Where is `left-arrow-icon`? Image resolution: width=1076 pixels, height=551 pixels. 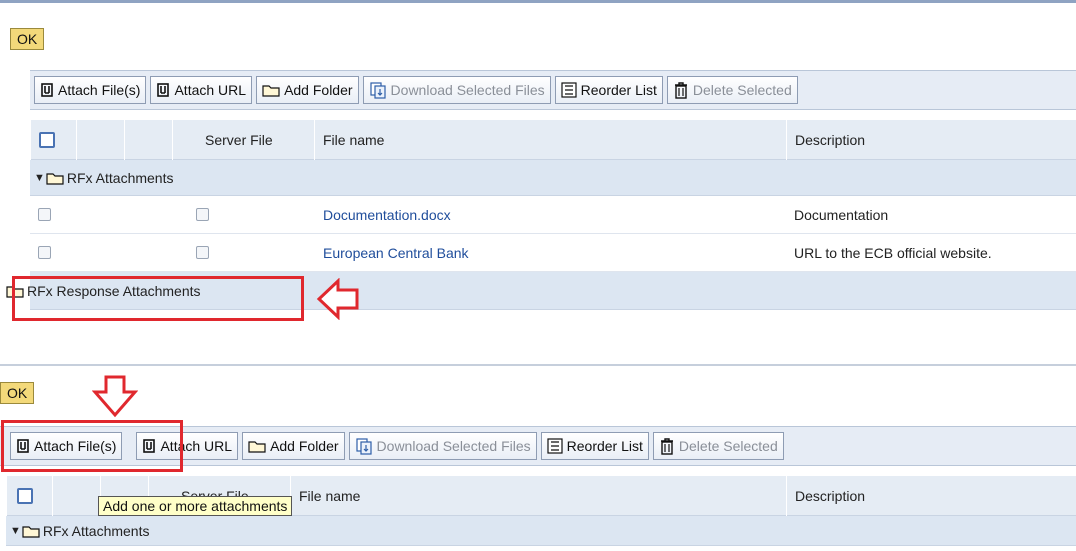
left-arrow-icon is located at coordinates (337, 299).